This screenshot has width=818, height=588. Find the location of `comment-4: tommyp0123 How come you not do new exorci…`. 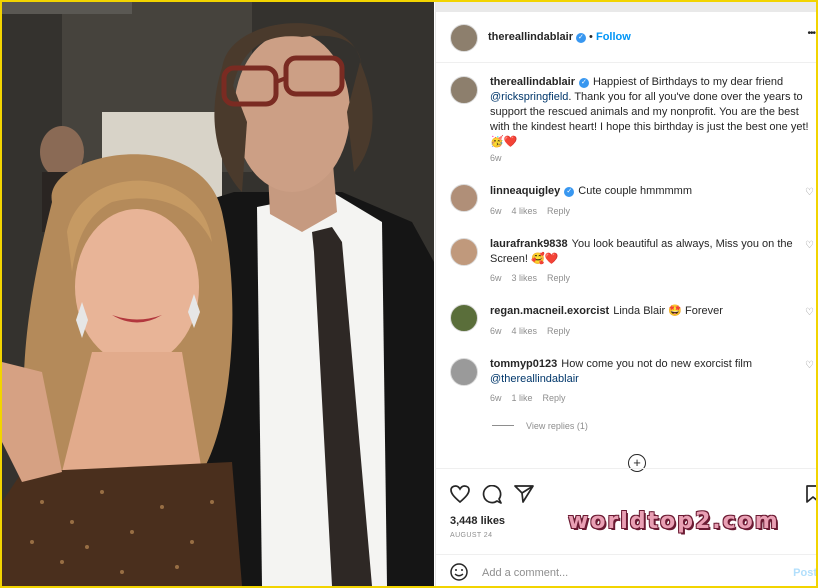

comment-4: tommyp0123 How come you not do new exorci… is located at coordinates (652, 372).